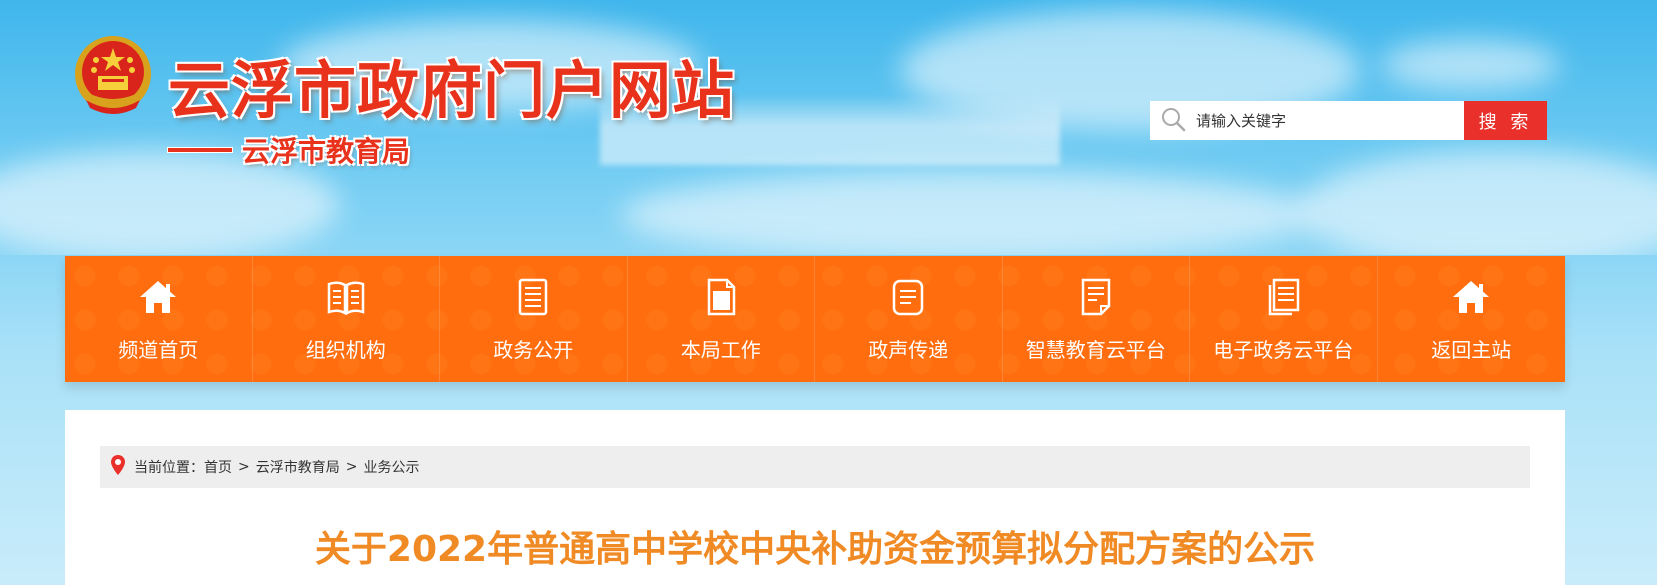  Describe the element at coordinates (298, 467) in the screenshot. I see `breadcrumb-link-department: 云浮市教育局` at that location.